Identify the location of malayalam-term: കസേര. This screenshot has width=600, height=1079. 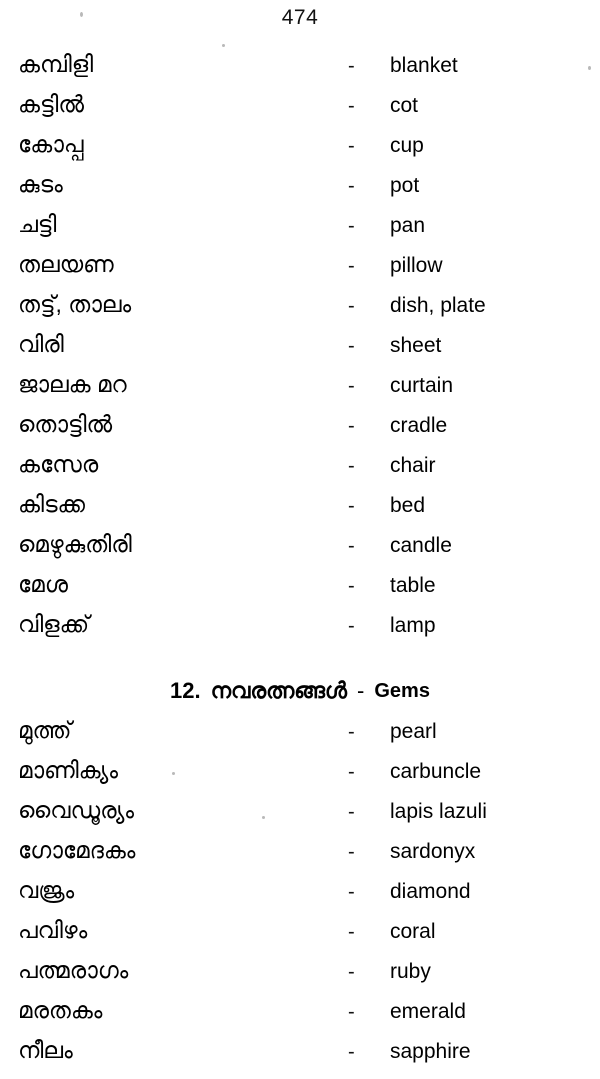
(58, 464).